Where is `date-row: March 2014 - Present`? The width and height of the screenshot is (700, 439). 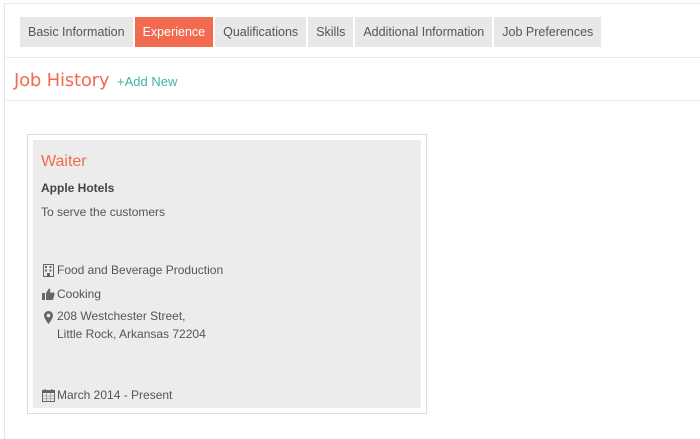
date-row: March 2014 - Present is located at coordinates (106, 395).